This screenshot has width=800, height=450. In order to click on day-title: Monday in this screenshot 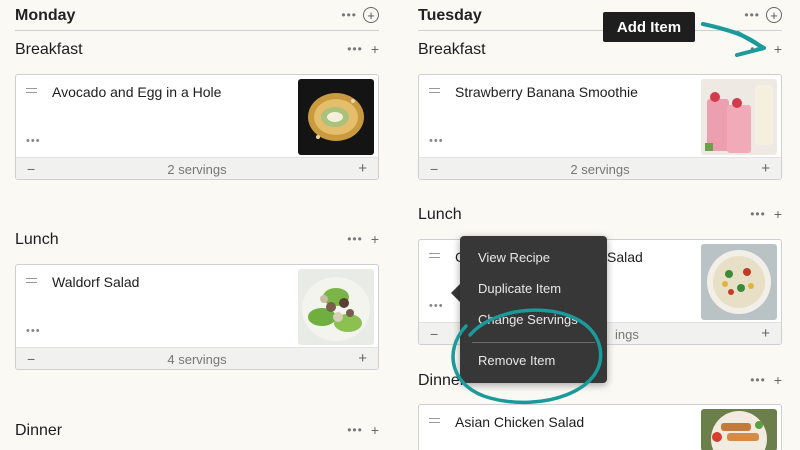, I will do `click(45, 15)`.